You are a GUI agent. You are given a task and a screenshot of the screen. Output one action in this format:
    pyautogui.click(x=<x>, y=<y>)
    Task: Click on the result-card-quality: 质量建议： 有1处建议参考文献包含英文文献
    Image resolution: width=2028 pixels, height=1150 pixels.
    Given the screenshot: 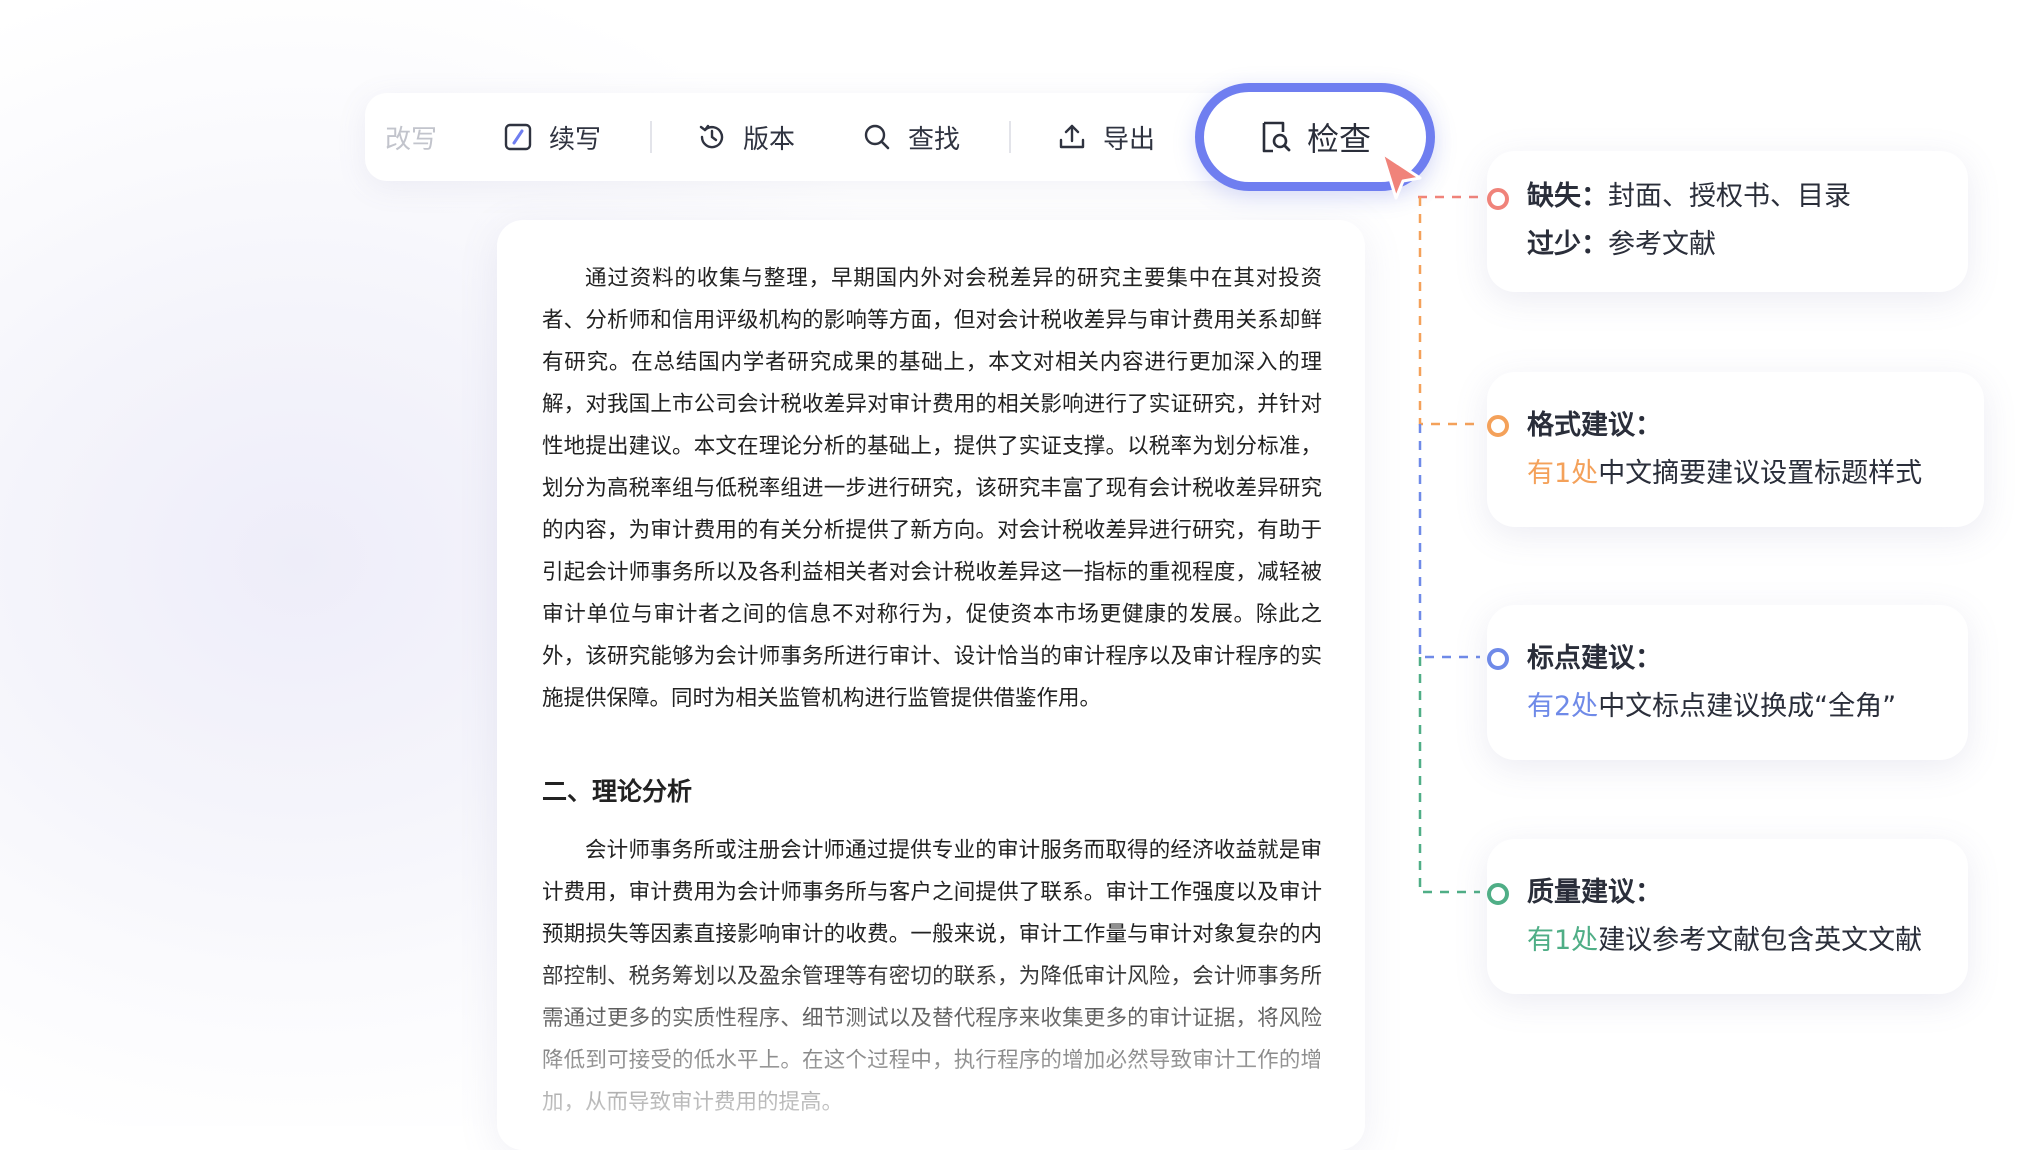 What is the action you would take?
    pyautogui.click(x=1727, y=916)
    